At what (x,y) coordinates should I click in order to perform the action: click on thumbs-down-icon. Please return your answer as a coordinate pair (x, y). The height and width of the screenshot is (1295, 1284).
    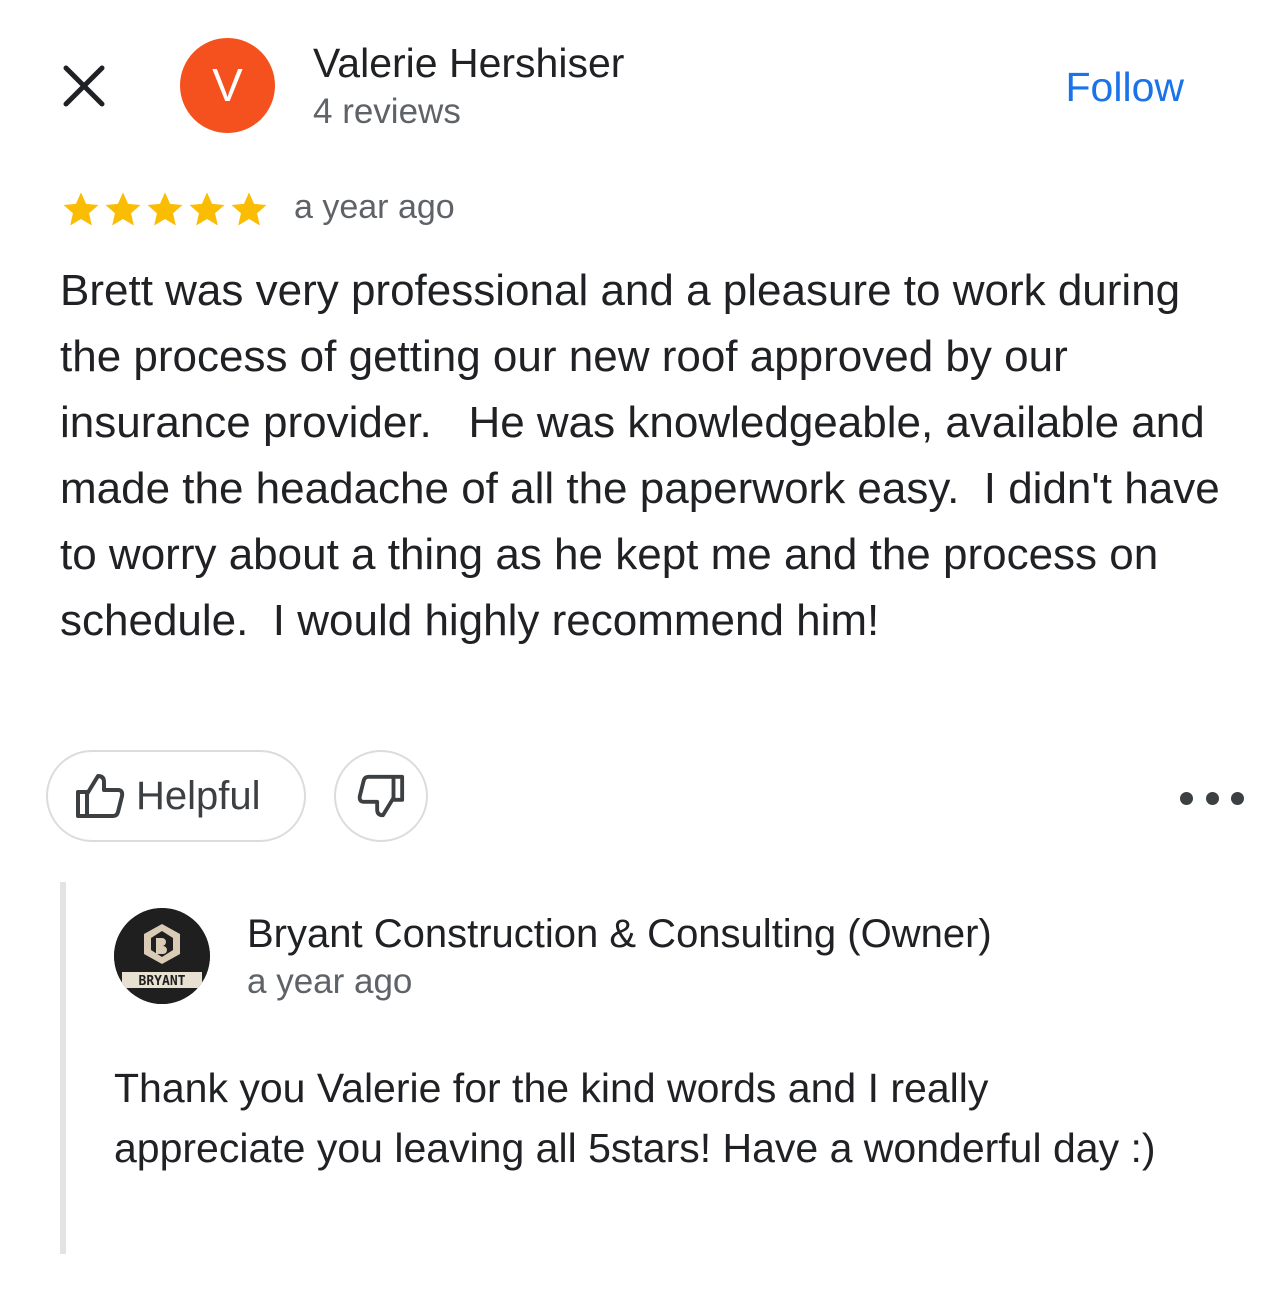
    Looking at the image, I should click on (381, 796).